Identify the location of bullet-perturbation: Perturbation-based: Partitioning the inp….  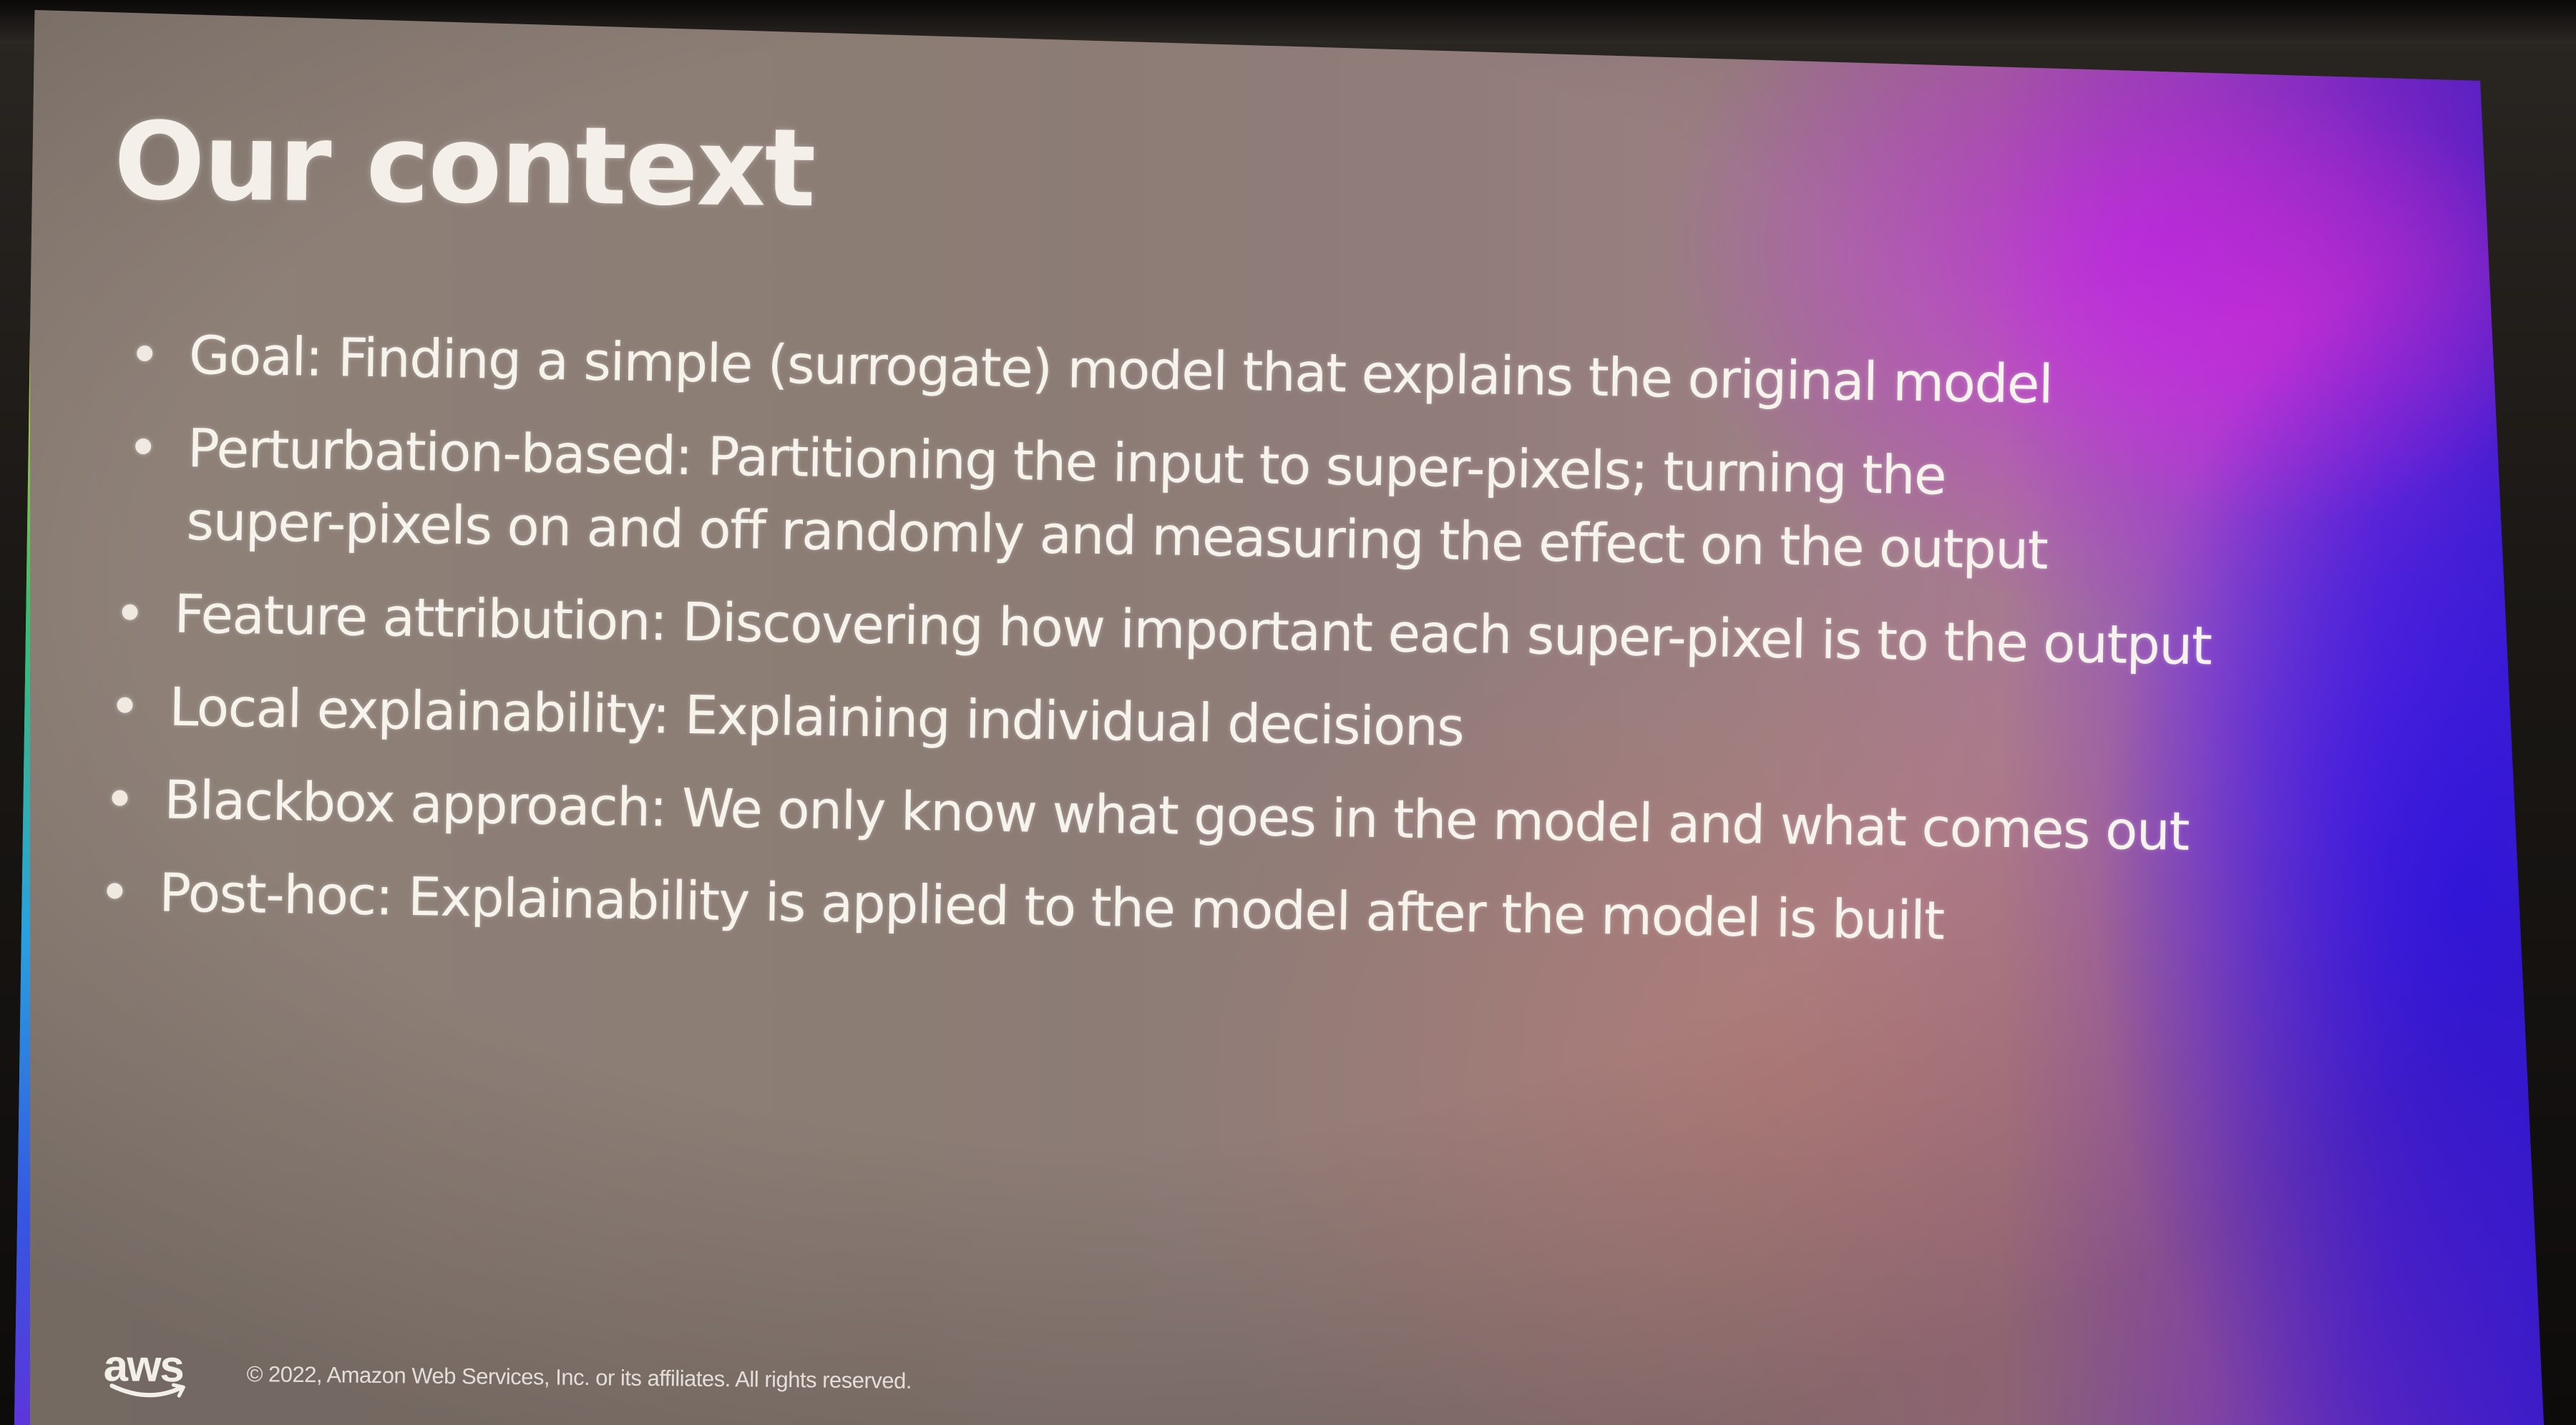
(1289, 502).